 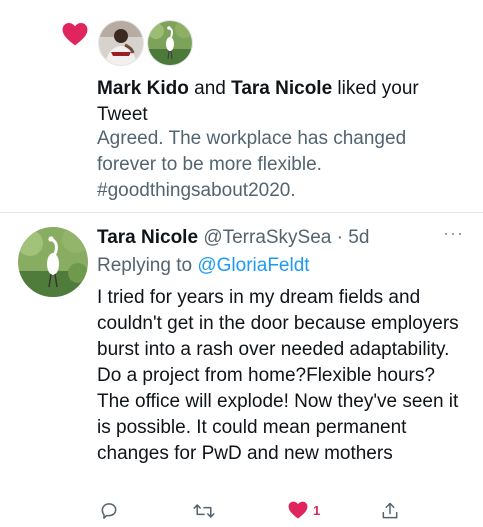 I want to click on like-button: 1, so click(x=304, y=510).